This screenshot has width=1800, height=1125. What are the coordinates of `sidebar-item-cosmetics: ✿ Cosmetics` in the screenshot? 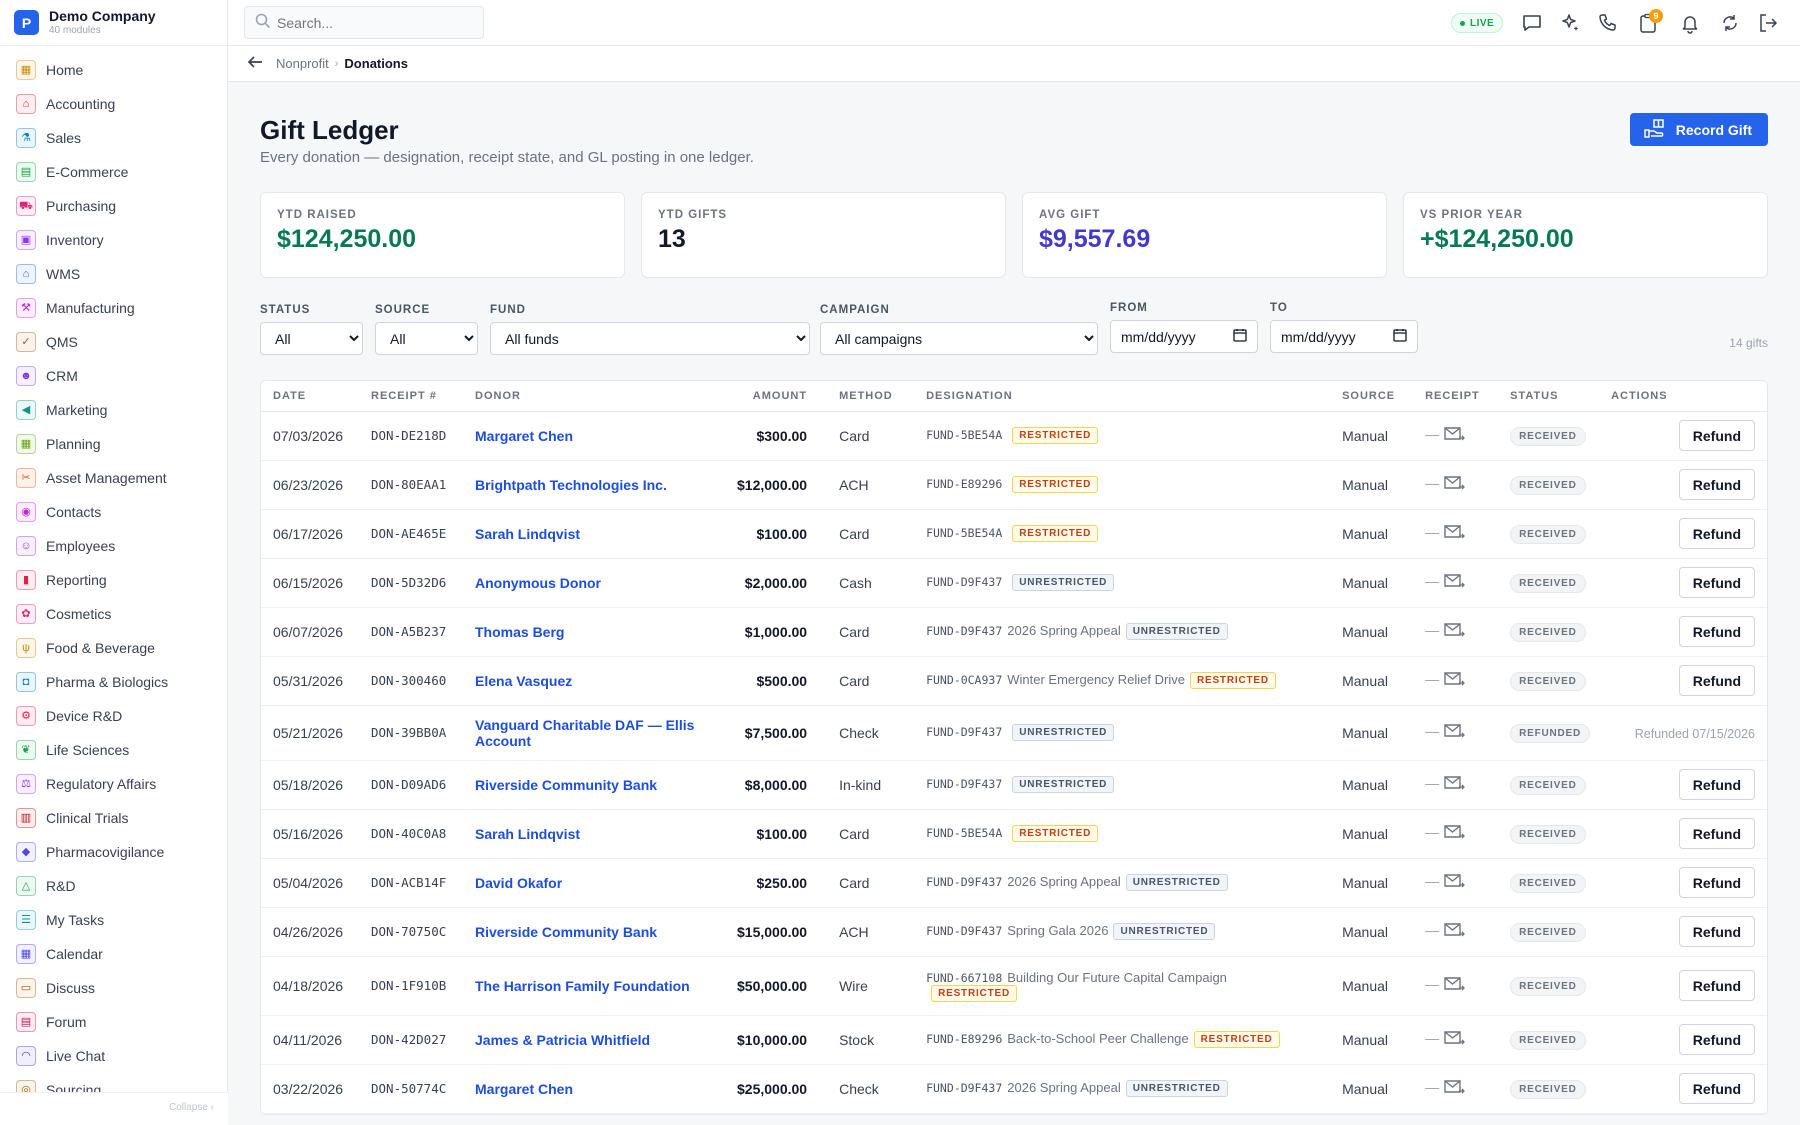 It's located at (113, 614).